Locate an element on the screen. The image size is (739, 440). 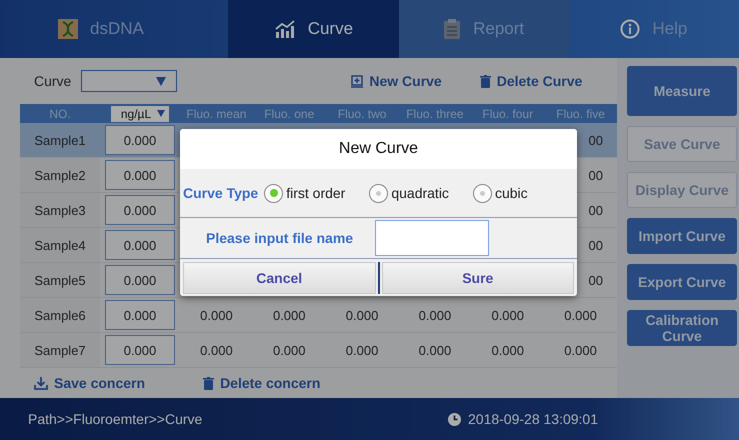
toolbar-button: New Curve is located at coordinates (396, 81).